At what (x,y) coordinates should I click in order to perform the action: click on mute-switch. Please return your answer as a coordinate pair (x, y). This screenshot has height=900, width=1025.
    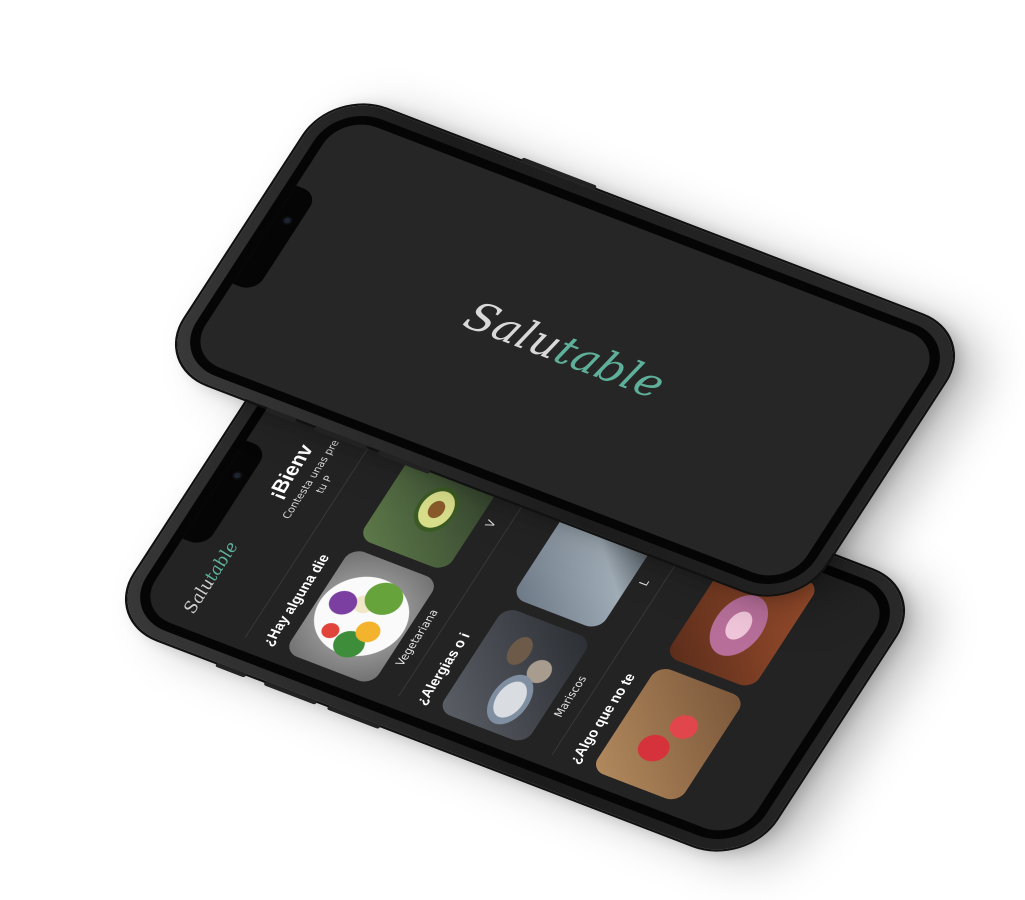
    Looking at the image, I should click on (231, 670).